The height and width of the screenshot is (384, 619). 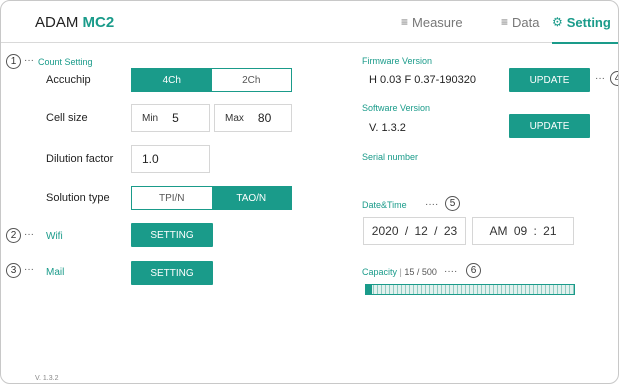 I want to click on tab-data: ≡ Data, so click(x=520, y=22).